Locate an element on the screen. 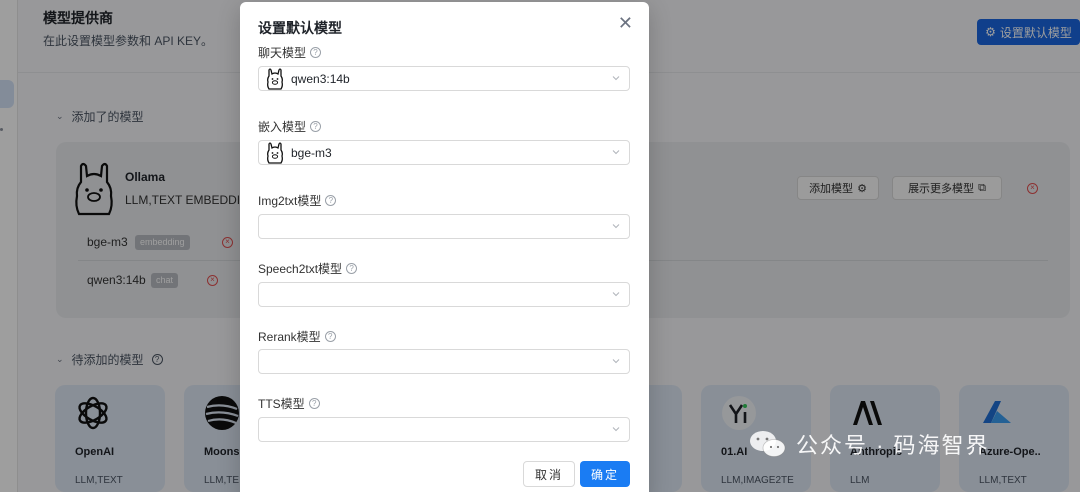 The height and width of the screenshot is (492, 1080). wechat-icon is located at coordinates (768, 444).